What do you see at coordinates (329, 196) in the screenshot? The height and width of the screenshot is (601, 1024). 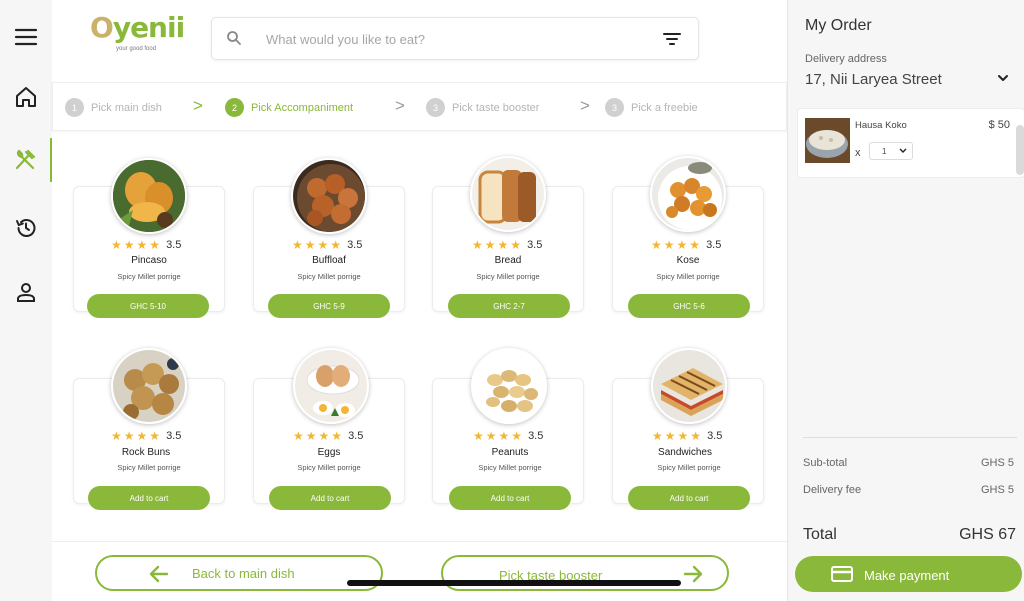 I see `food-image-buffloaf` at bounding box center [329, 196].